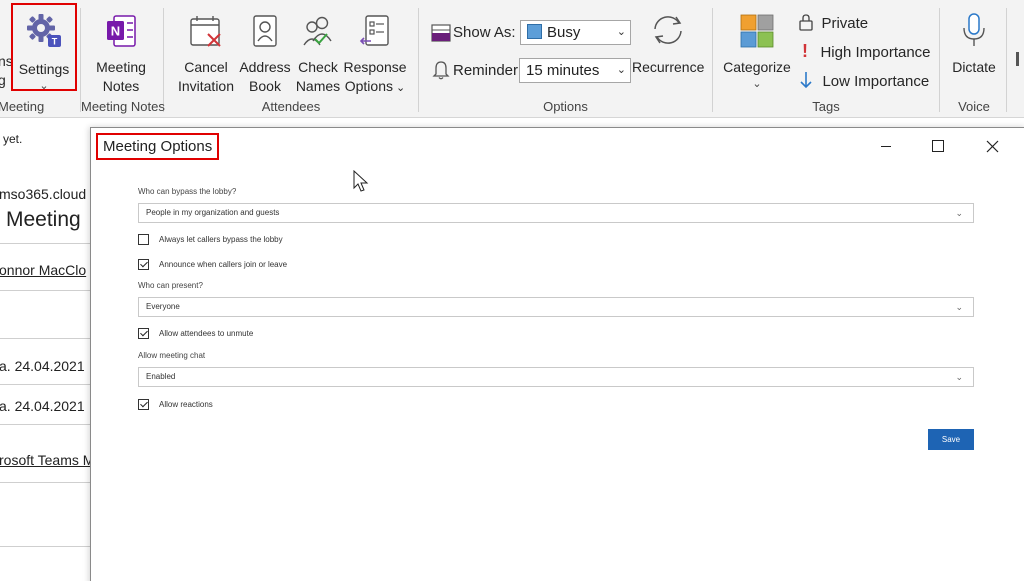 The width and height of the screenshot is (1024, 581). What do you see at coordinates (115, 31) in the screenshot?
I see `svg-text: N` at bounding box center [115, 31].